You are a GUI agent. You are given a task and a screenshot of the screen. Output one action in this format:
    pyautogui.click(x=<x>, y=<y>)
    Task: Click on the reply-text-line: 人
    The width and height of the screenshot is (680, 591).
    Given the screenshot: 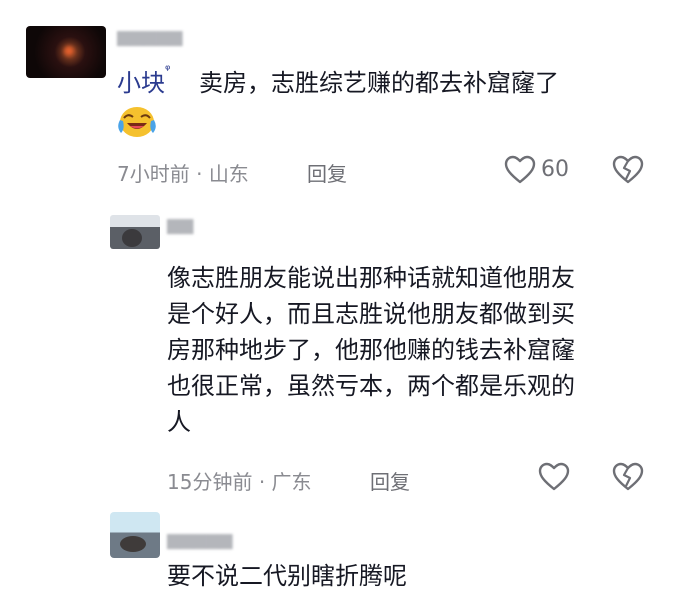 What is the action you would take?
    pyautogui.click(x=179, y=422)
    